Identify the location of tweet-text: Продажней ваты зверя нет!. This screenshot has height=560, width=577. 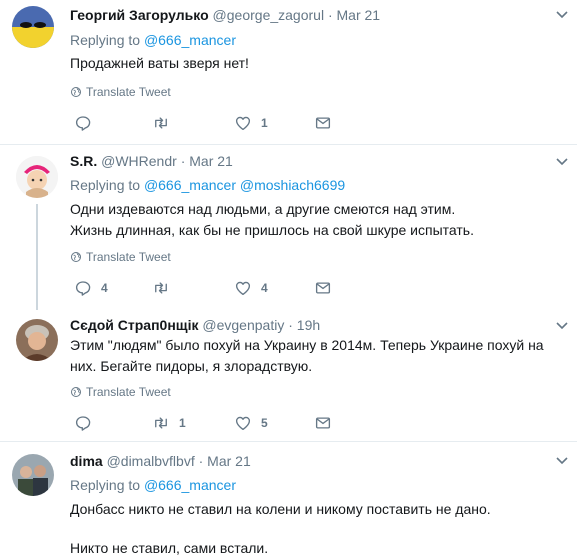
(159, 63).